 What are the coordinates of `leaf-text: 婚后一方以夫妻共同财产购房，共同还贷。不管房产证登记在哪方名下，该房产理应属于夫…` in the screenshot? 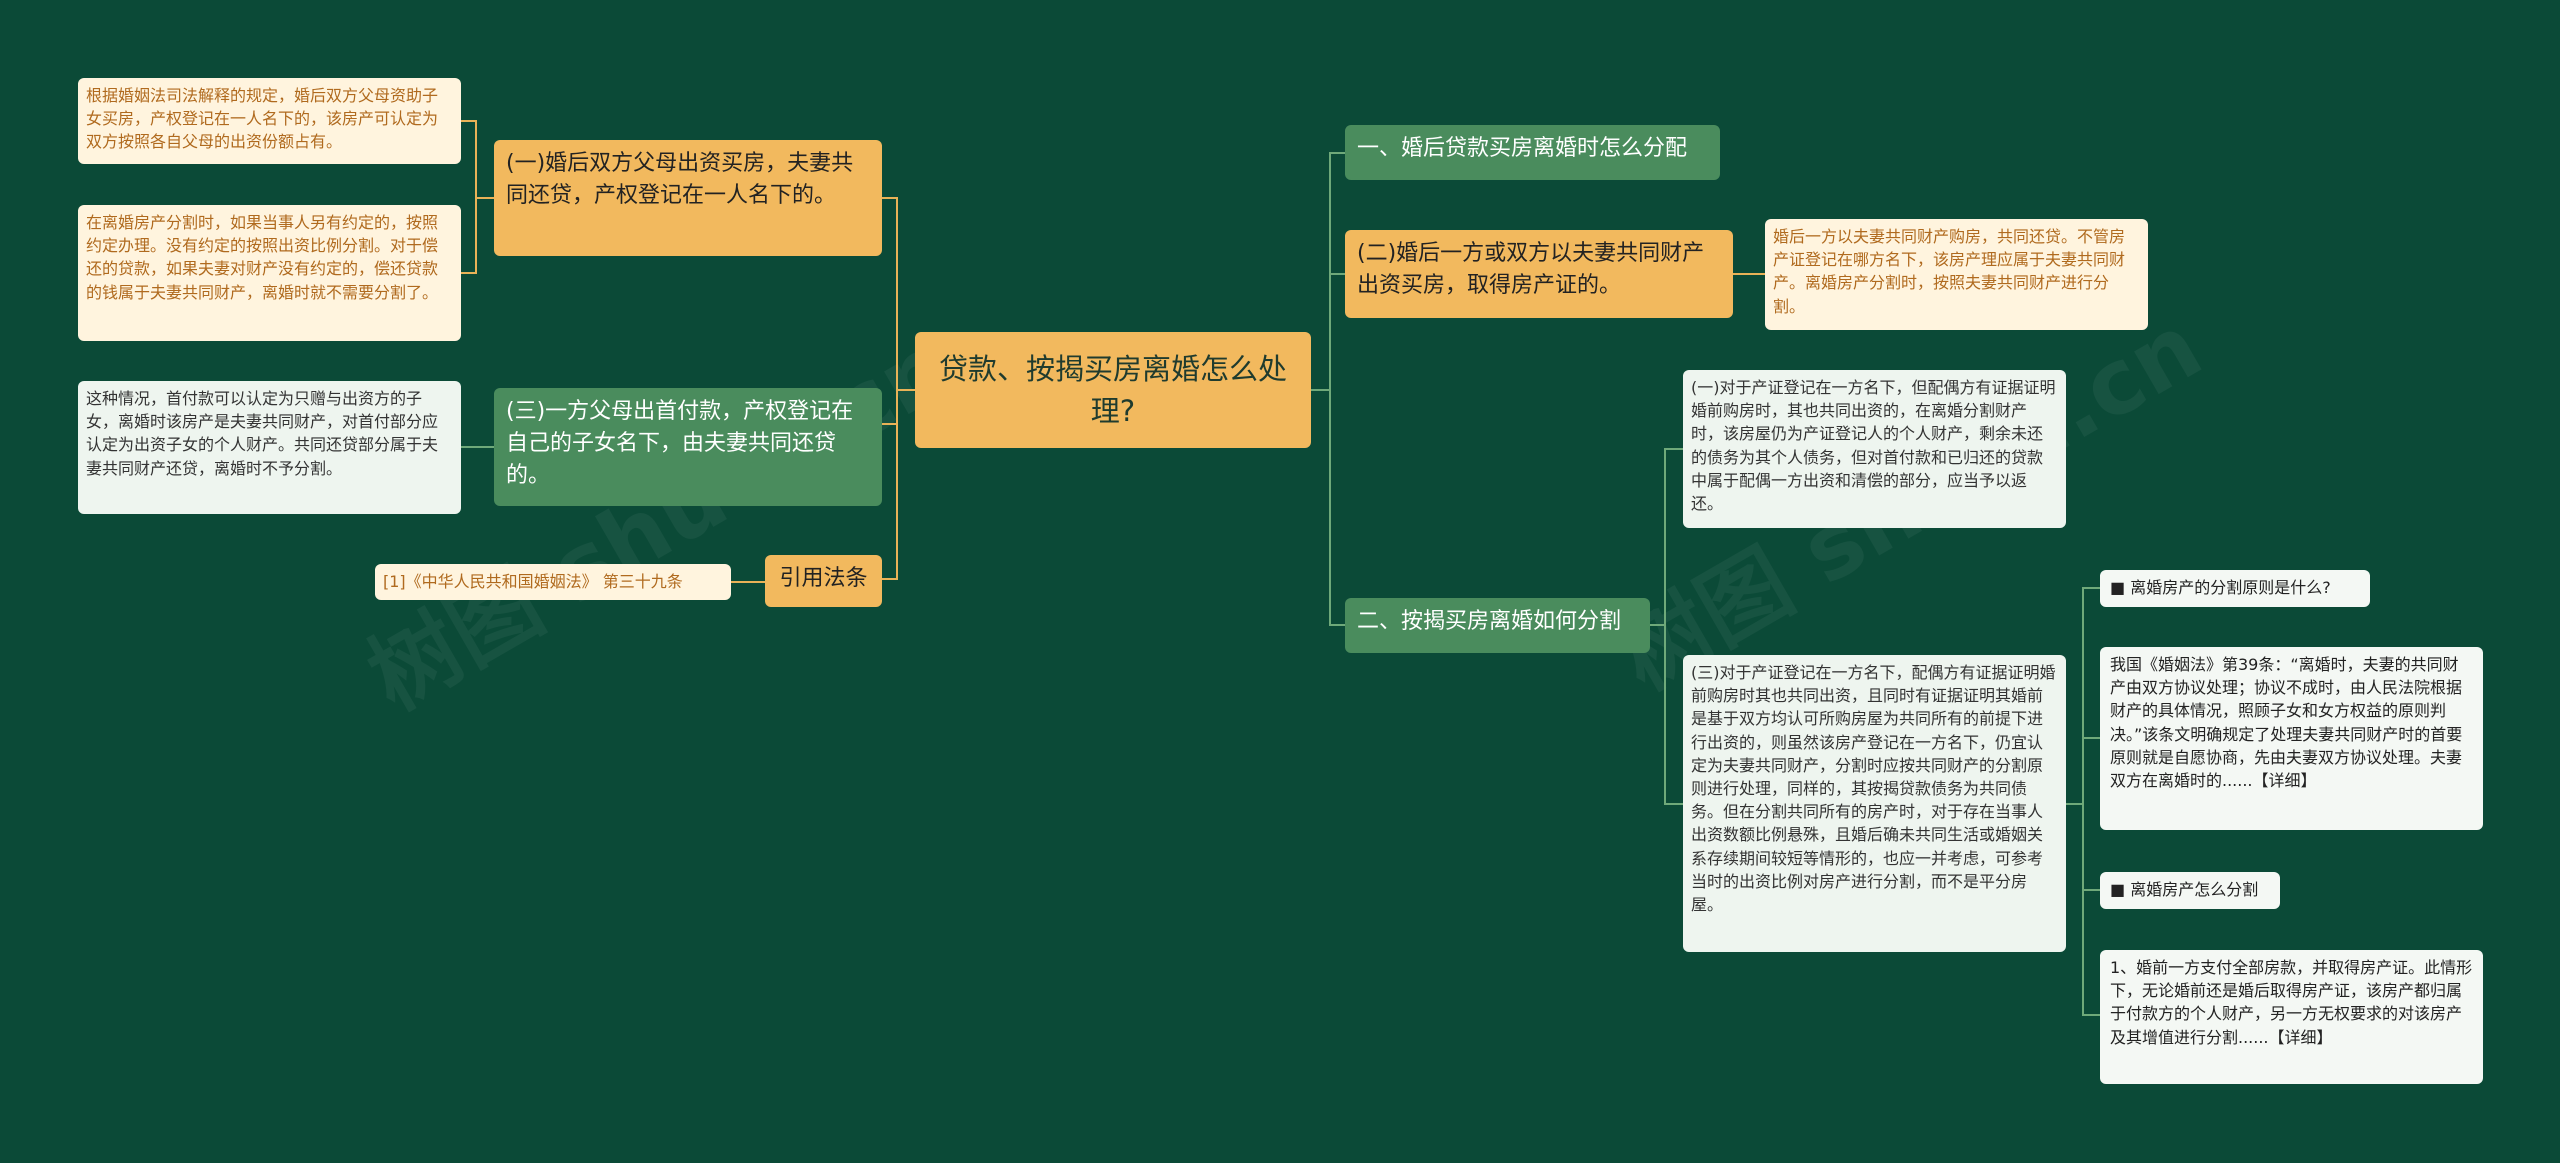 It's located at (1949, 271).